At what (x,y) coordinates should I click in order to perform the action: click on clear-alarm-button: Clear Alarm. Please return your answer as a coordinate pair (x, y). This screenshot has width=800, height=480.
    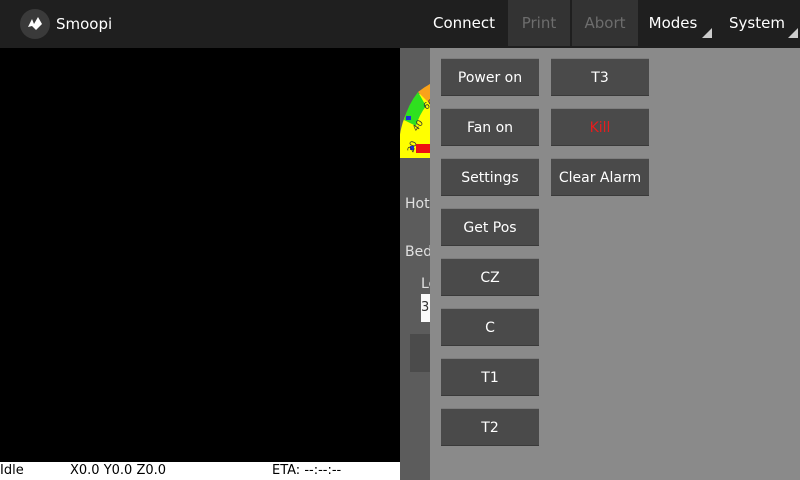
    Looking at the image, I should click on (600, 177).